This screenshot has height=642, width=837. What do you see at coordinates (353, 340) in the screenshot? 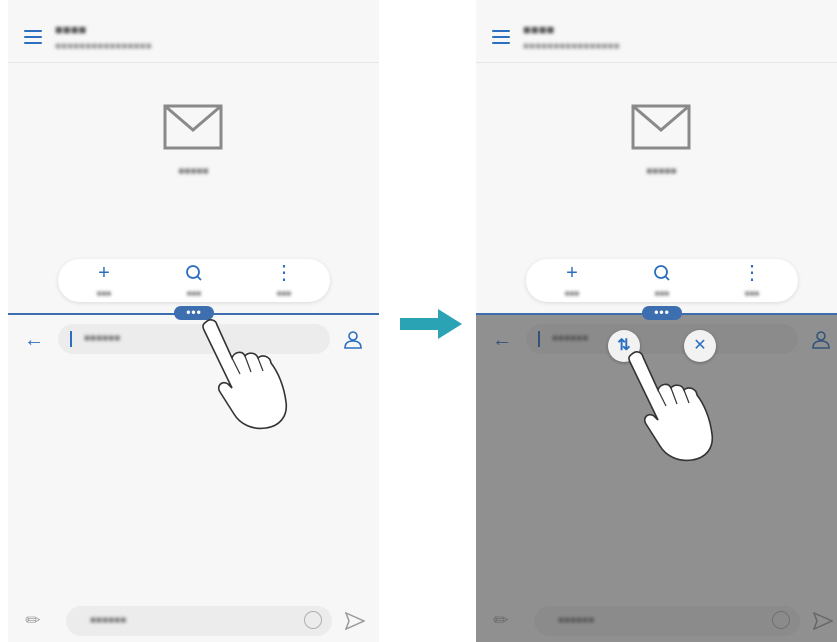
I see `contact-icon` at bounding box center [353, 340].